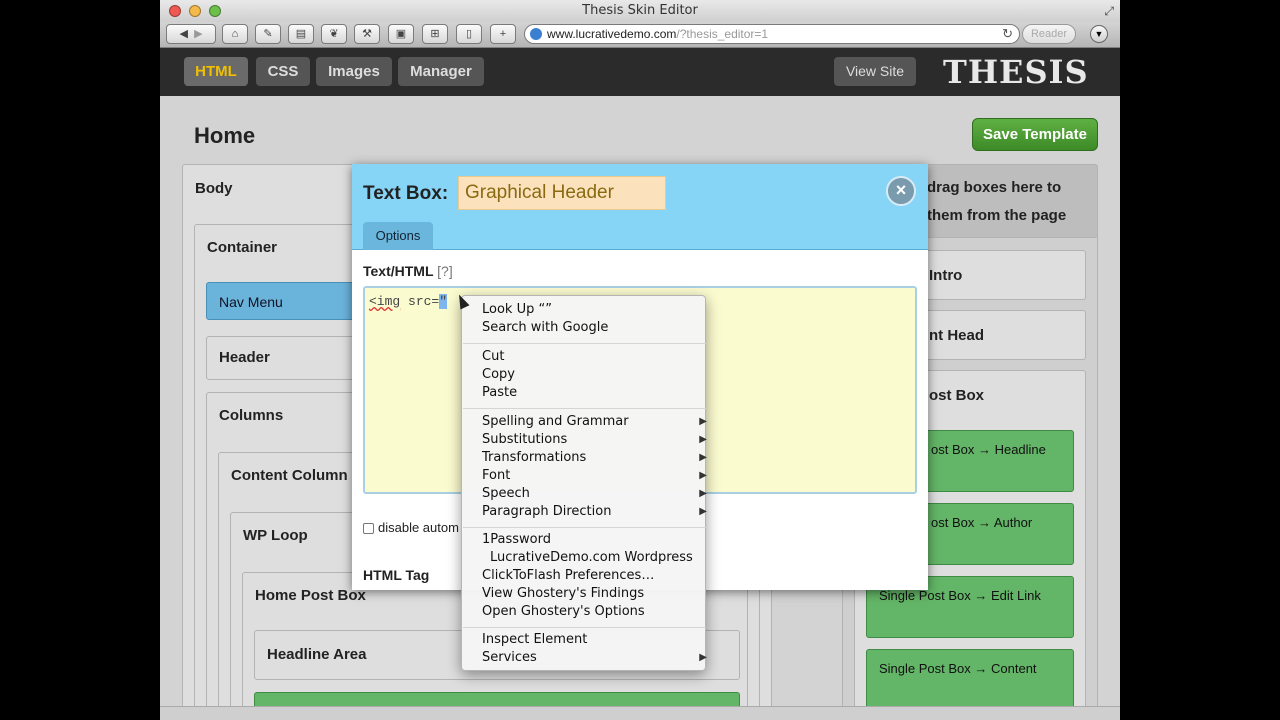 The image size is (1280, 720). I want to click on globe-icon, so click(536, 34).